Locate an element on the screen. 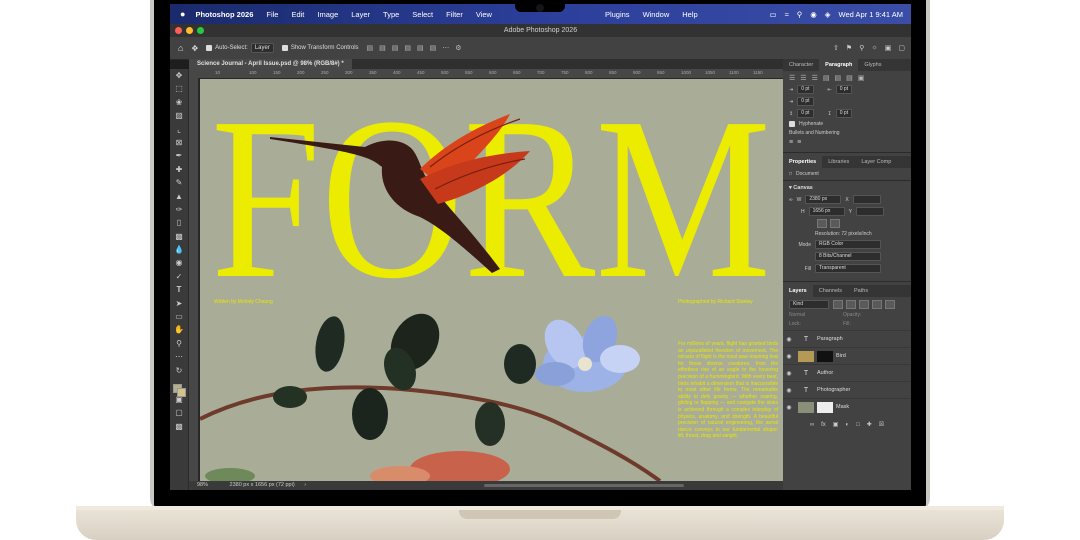 The image size is (1080, 540). tab-channels: Channels is located at coordinates (830, 291).